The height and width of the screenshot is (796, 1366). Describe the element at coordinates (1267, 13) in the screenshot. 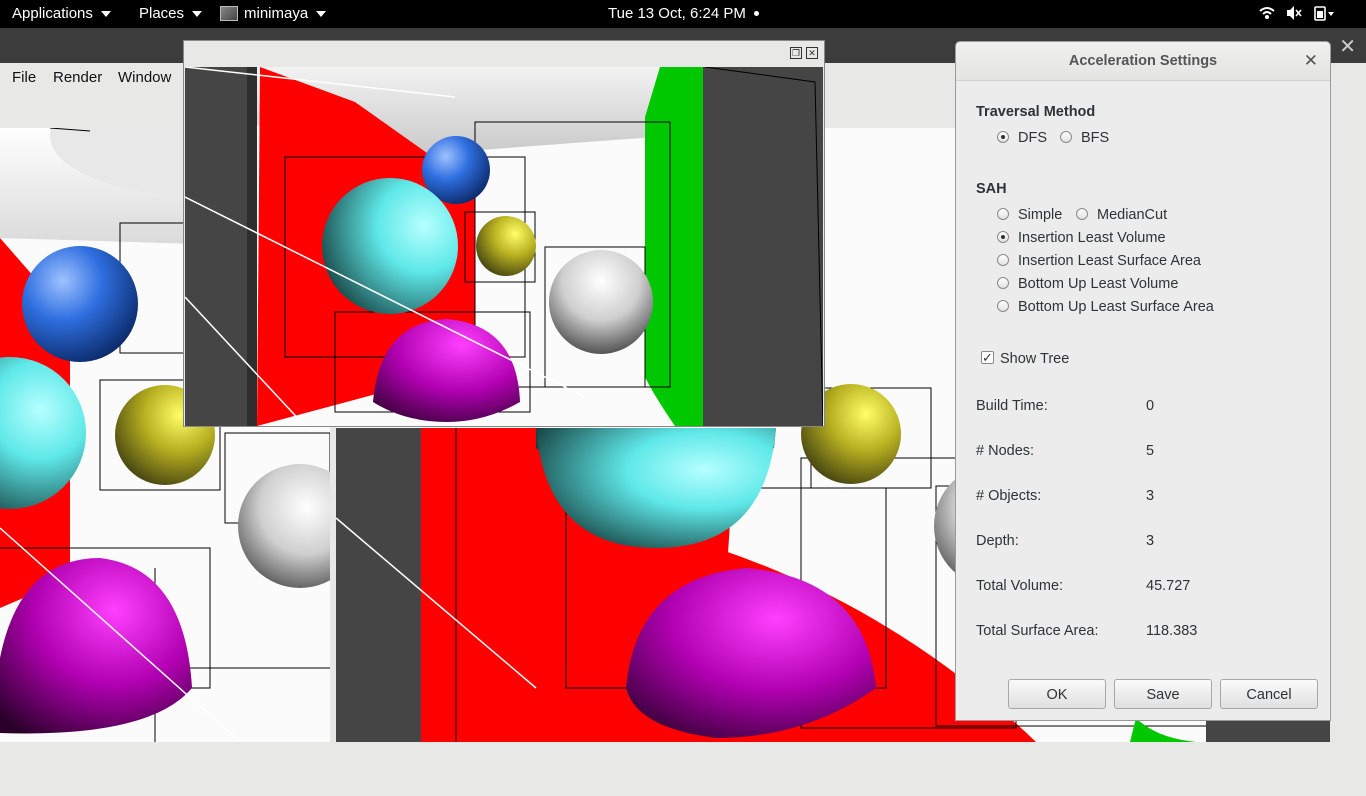

I see `wifi-icon` at that location.